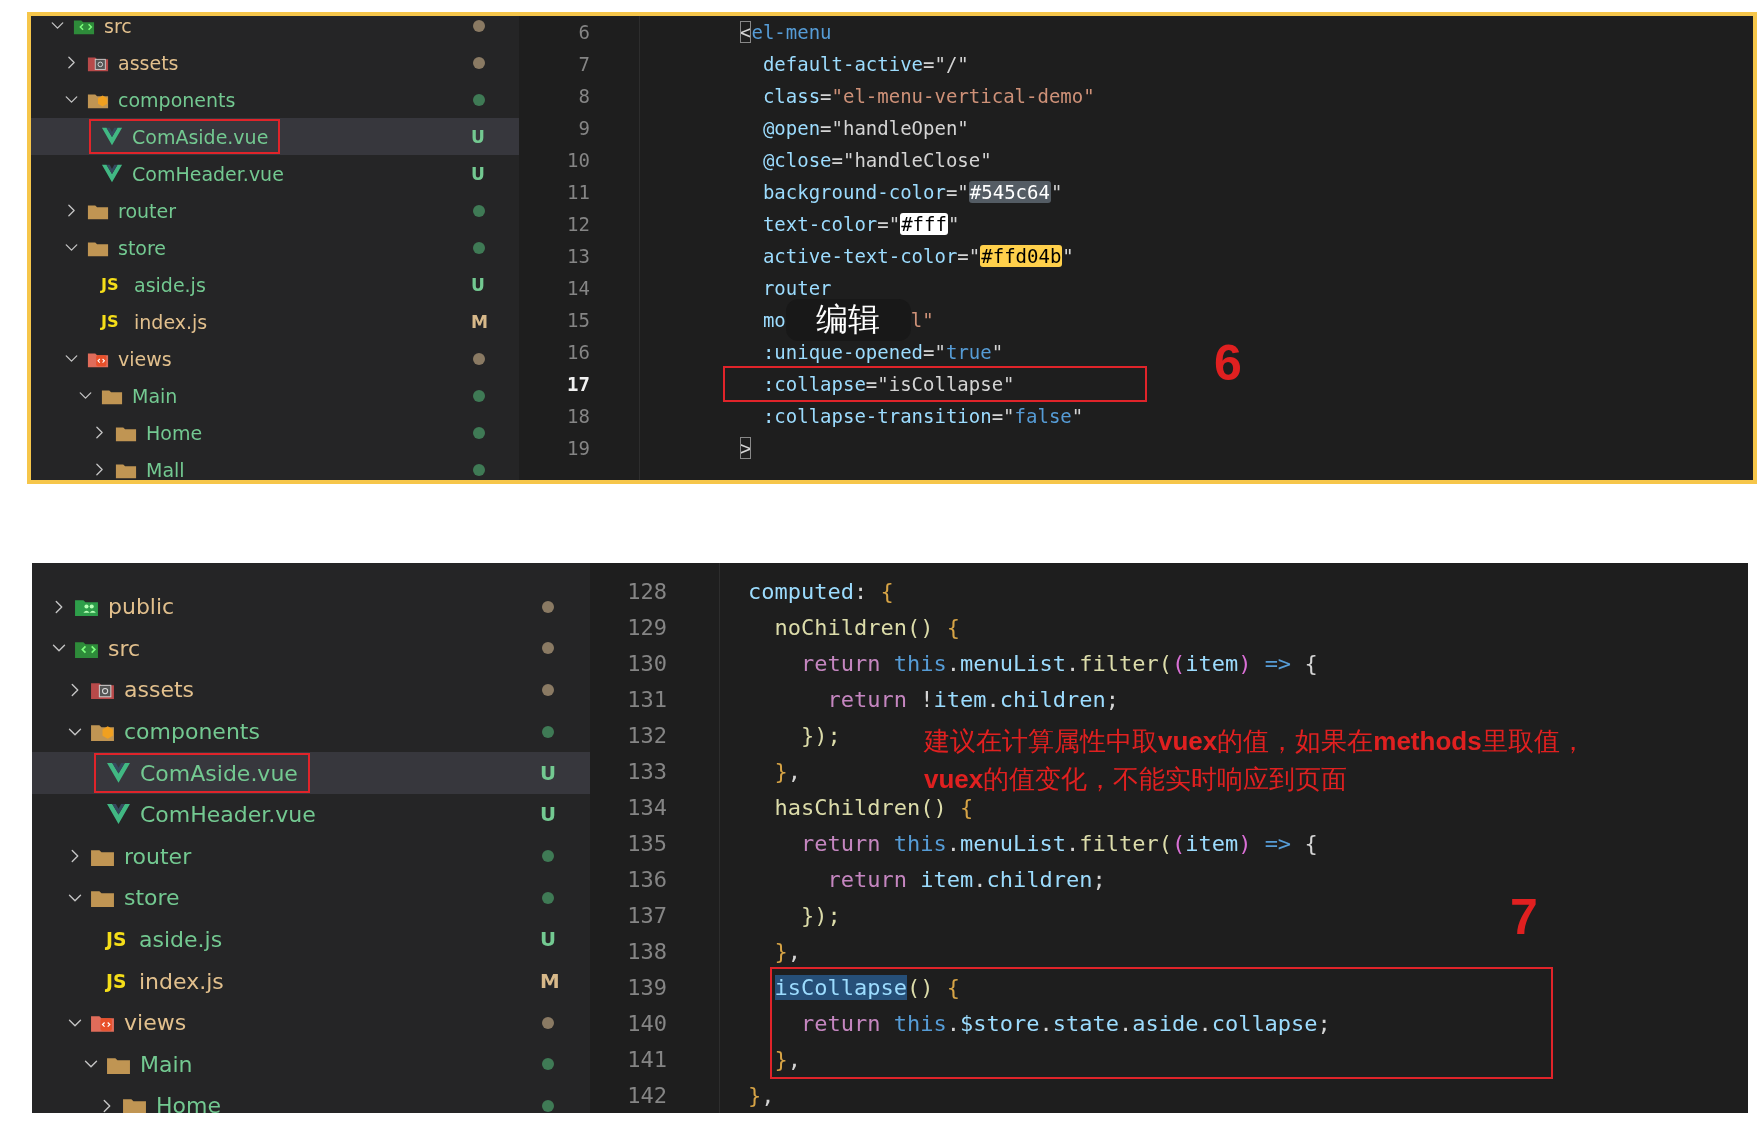  Describe the element at coordinates (647, 1059) in the screenshot. I see `line-number: 141` at that location.